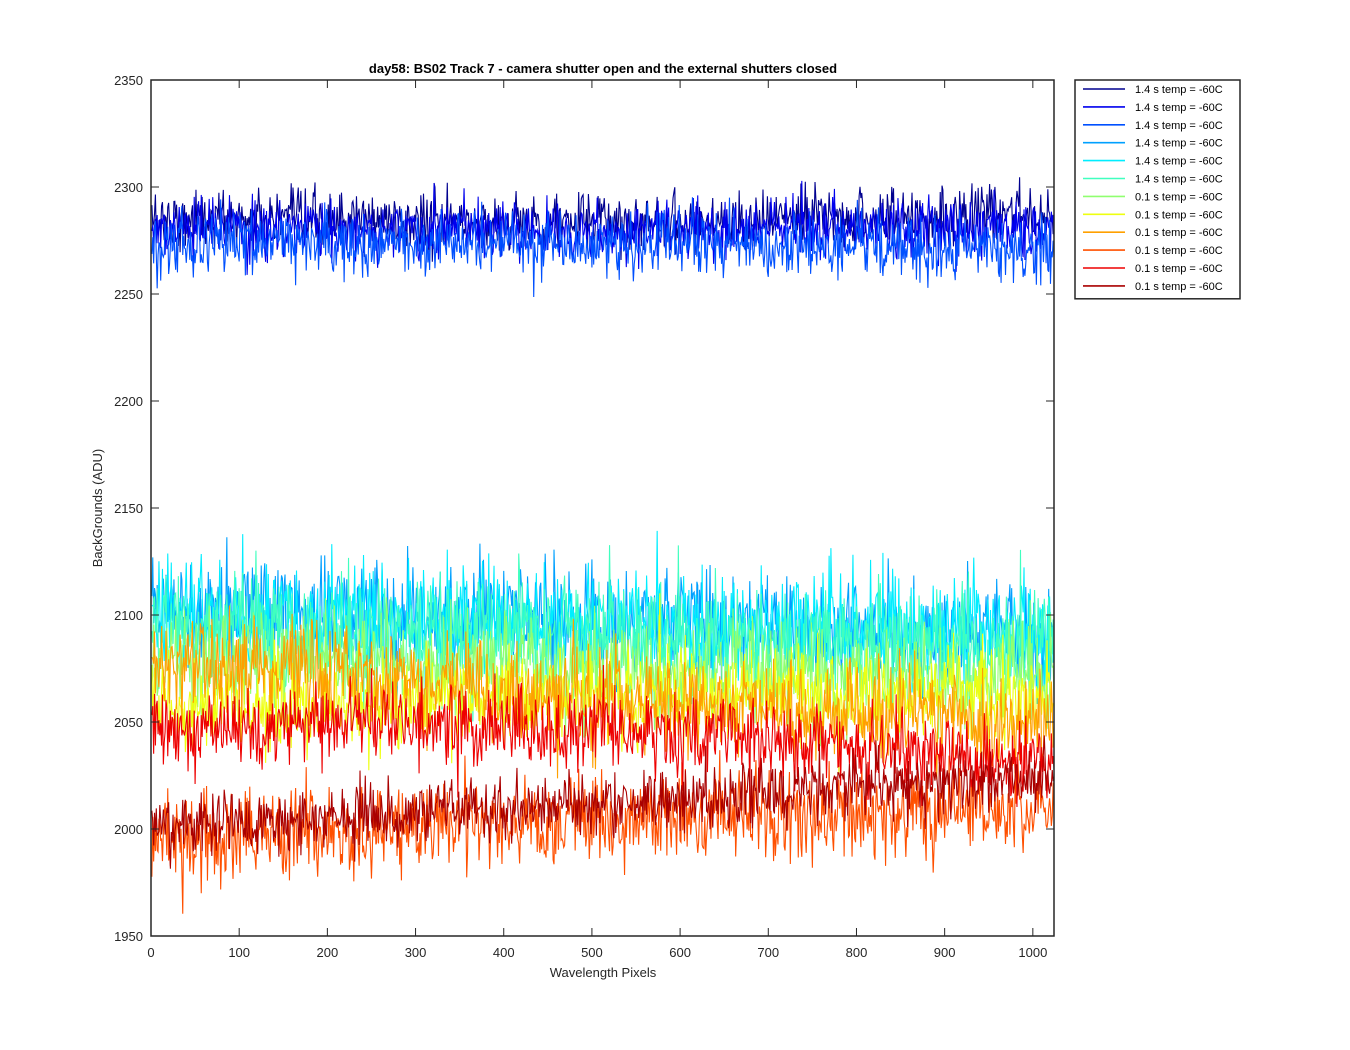 Image resolution: width=1350 pixels, height=1050 pixels. I want to click on x-tick-label: 900, so click(945, 952).